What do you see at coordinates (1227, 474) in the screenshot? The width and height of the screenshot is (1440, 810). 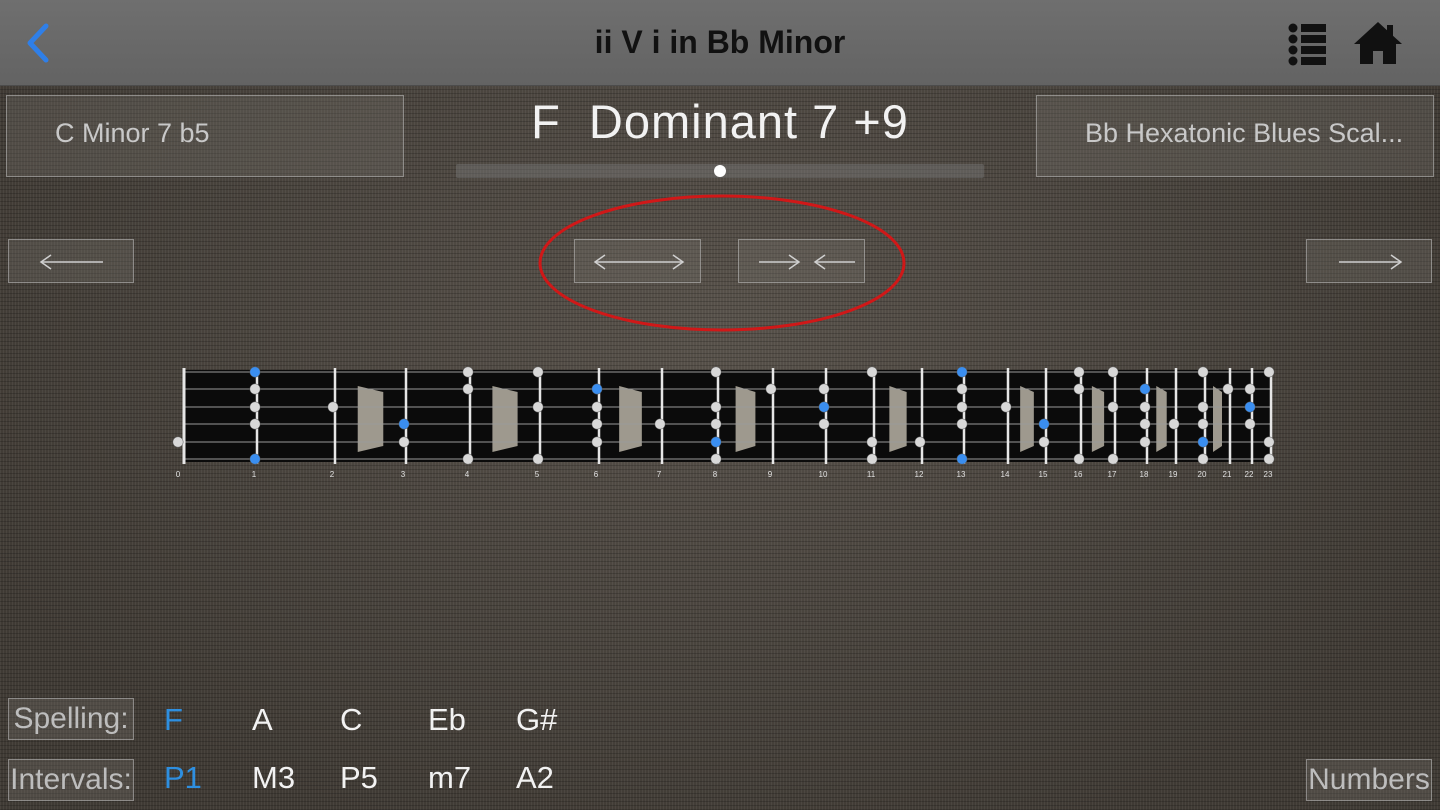 I see `fret-number: 21` at bounding box center [1227, 474].